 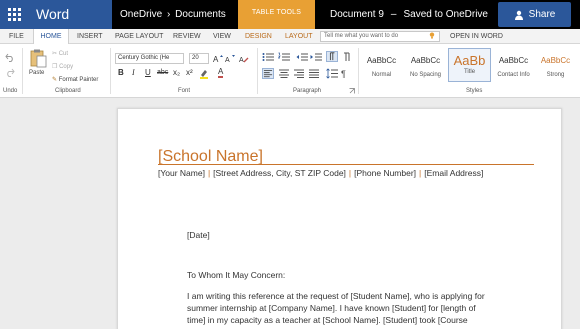 What do you see at coordinates (205, 73) in the screenshot?
I see `highlight-icon` at bounding box center [205, 73].